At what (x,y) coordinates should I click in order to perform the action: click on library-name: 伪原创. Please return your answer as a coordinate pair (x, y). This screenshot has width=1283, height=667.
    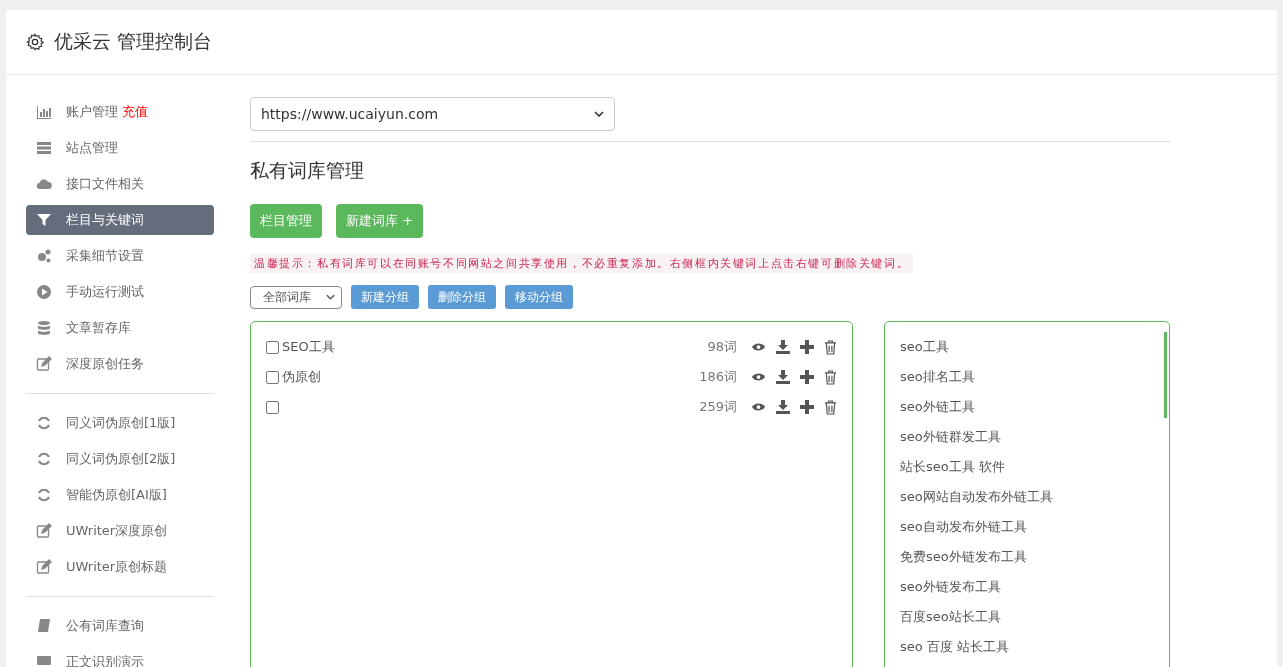
    Looking at the image, I should click on (301, 377).